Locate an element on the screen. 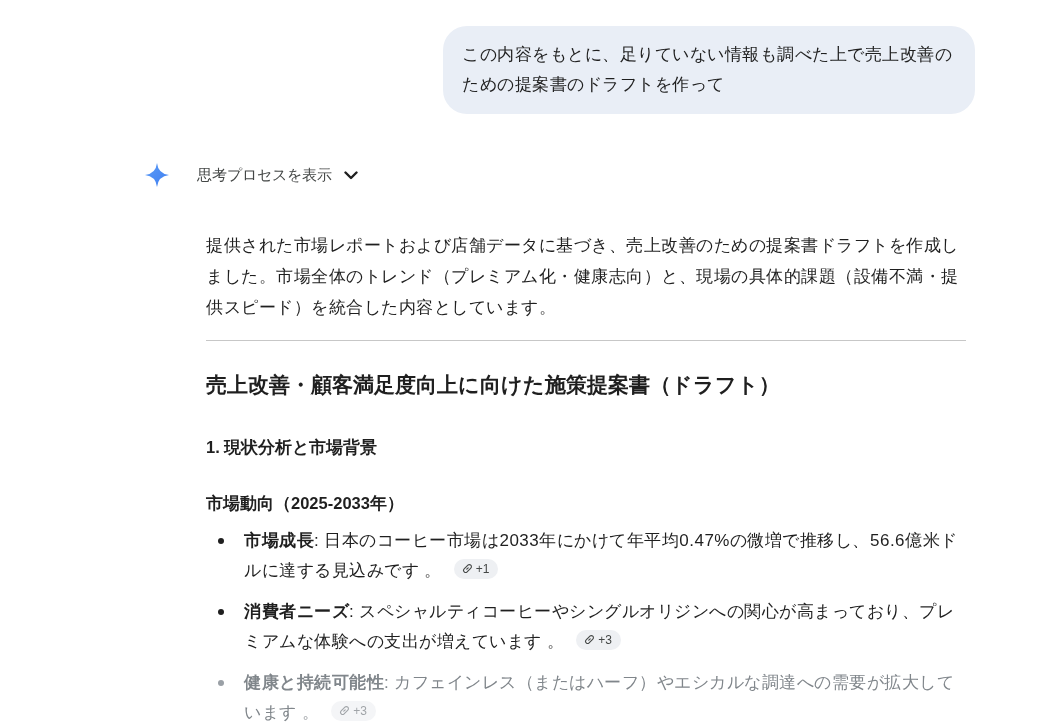  sources-chip: +3 is located at coordinates (598, 639).